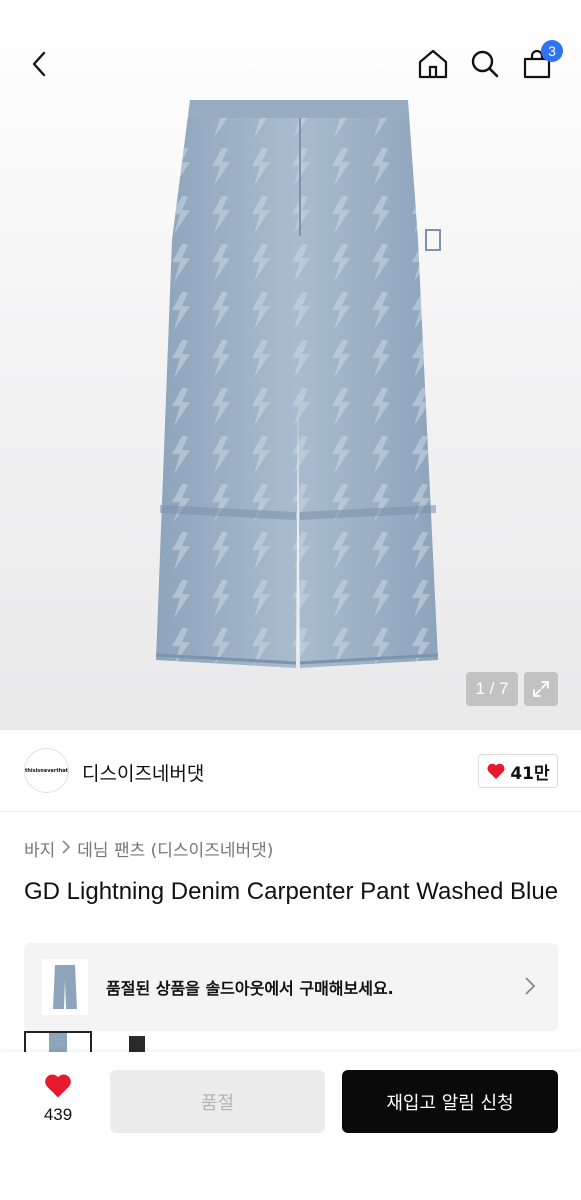 The image size is (581, 1200). What do you see at coordinates (39, 848) in the screenshot?
I see `breadcrumb-category: 바지` at bounding box center [39, 848].